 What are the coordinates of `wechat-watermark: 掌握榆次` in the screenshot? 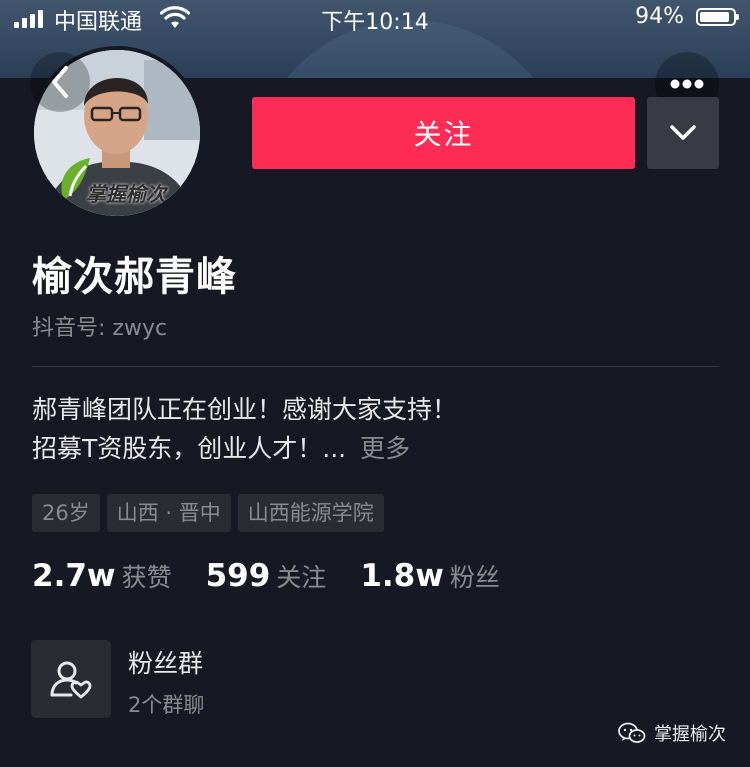 It's located at (672, 733).